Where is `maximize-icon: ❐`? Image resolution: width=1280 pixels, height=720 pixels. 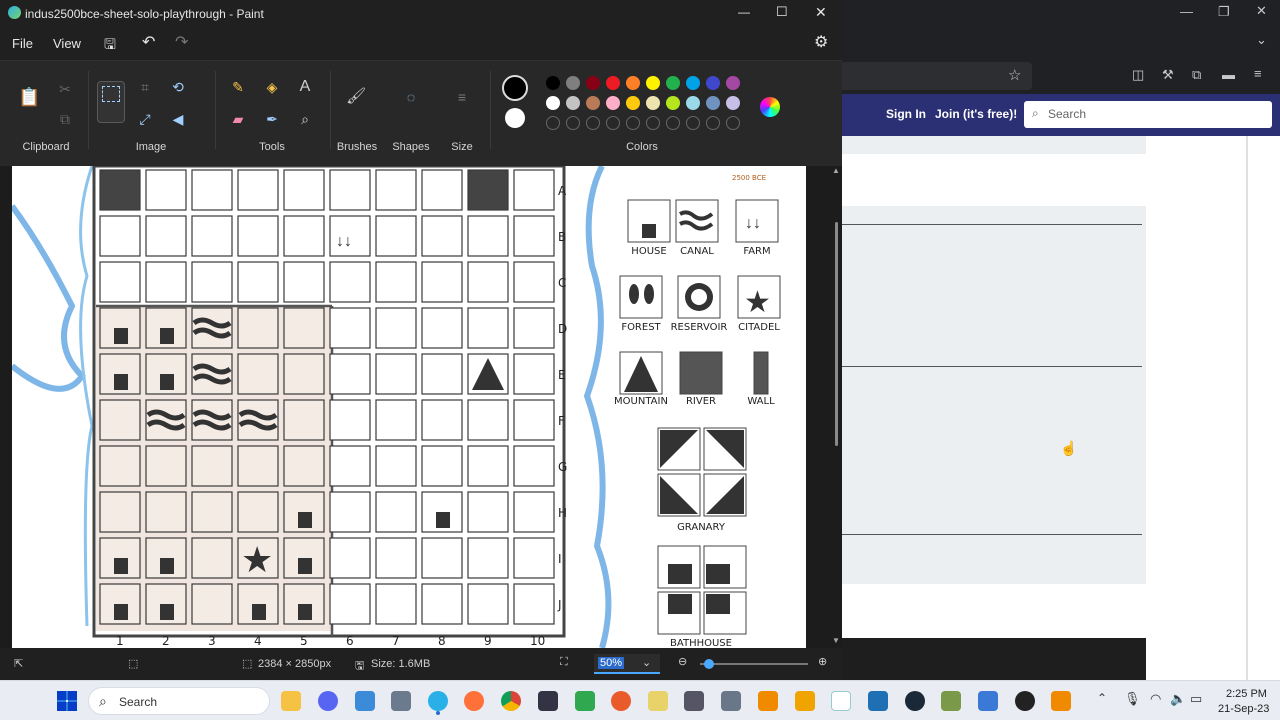 maximize-icon: ❐ is located at coordinates (1224, 12).